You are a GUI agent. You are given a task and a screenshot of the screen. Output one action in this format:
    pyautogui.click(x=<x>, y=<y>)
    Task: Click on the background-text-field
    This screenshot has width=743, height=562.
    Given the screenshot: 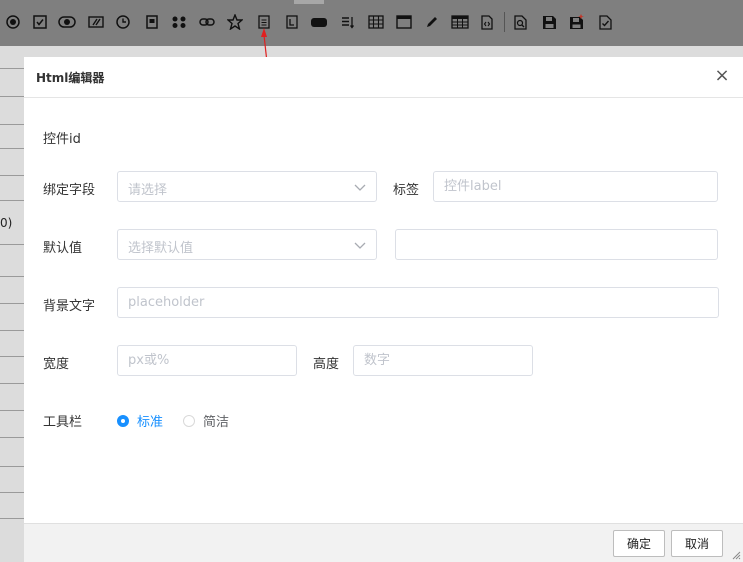 What is the action you would take?
    pyautogui.click(x=418, y=302)
    